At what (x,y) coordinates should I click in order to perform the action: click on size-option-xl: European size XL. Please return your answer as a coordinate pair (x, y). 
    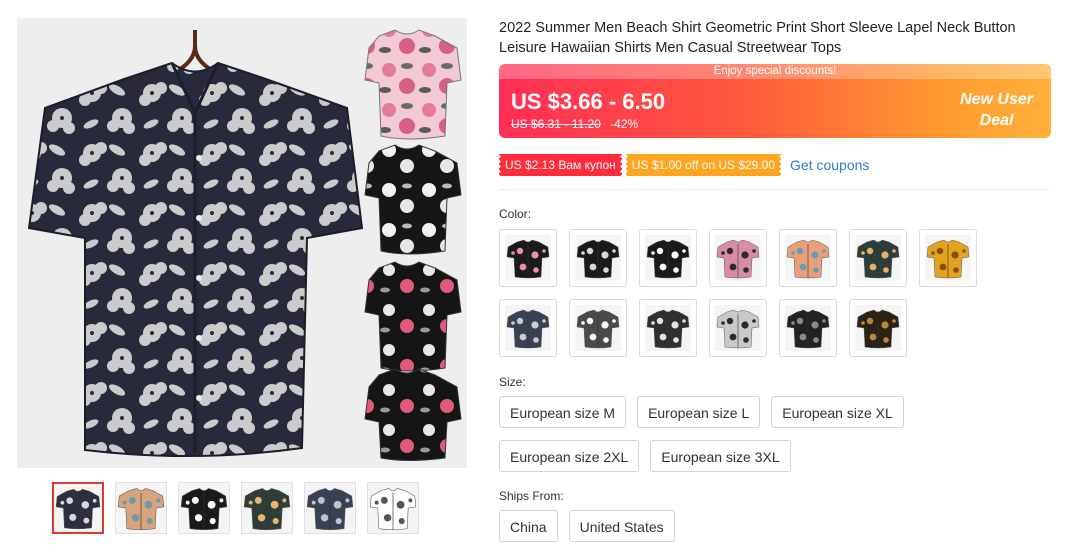
    Looking at the image, I should click on (837, 412).